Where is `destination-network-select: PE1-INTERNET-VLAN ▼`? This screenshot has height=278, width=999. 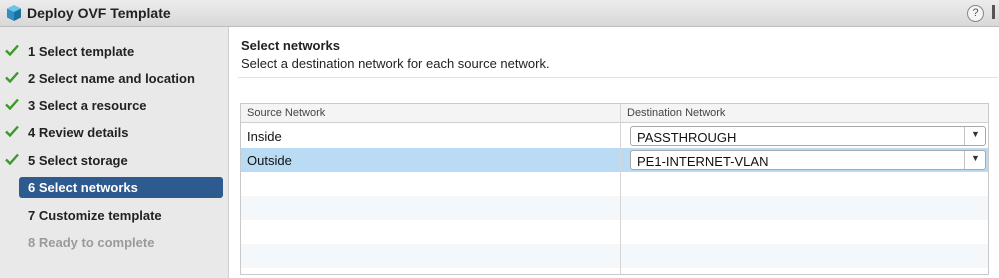
destination-network-select: PE1-INTERNET-VLAN ▼ is located at coordinates (808, 160).